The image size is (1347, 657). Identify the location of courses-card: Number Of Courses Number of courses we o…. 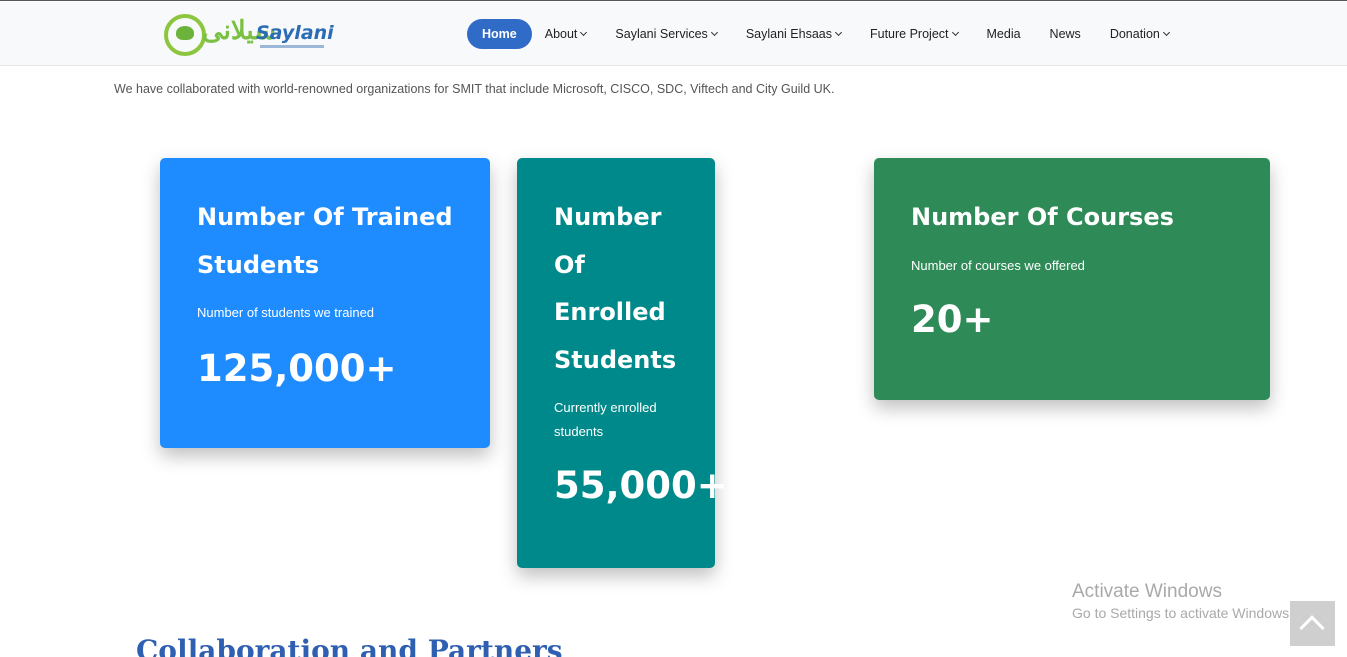
(1072, 279).